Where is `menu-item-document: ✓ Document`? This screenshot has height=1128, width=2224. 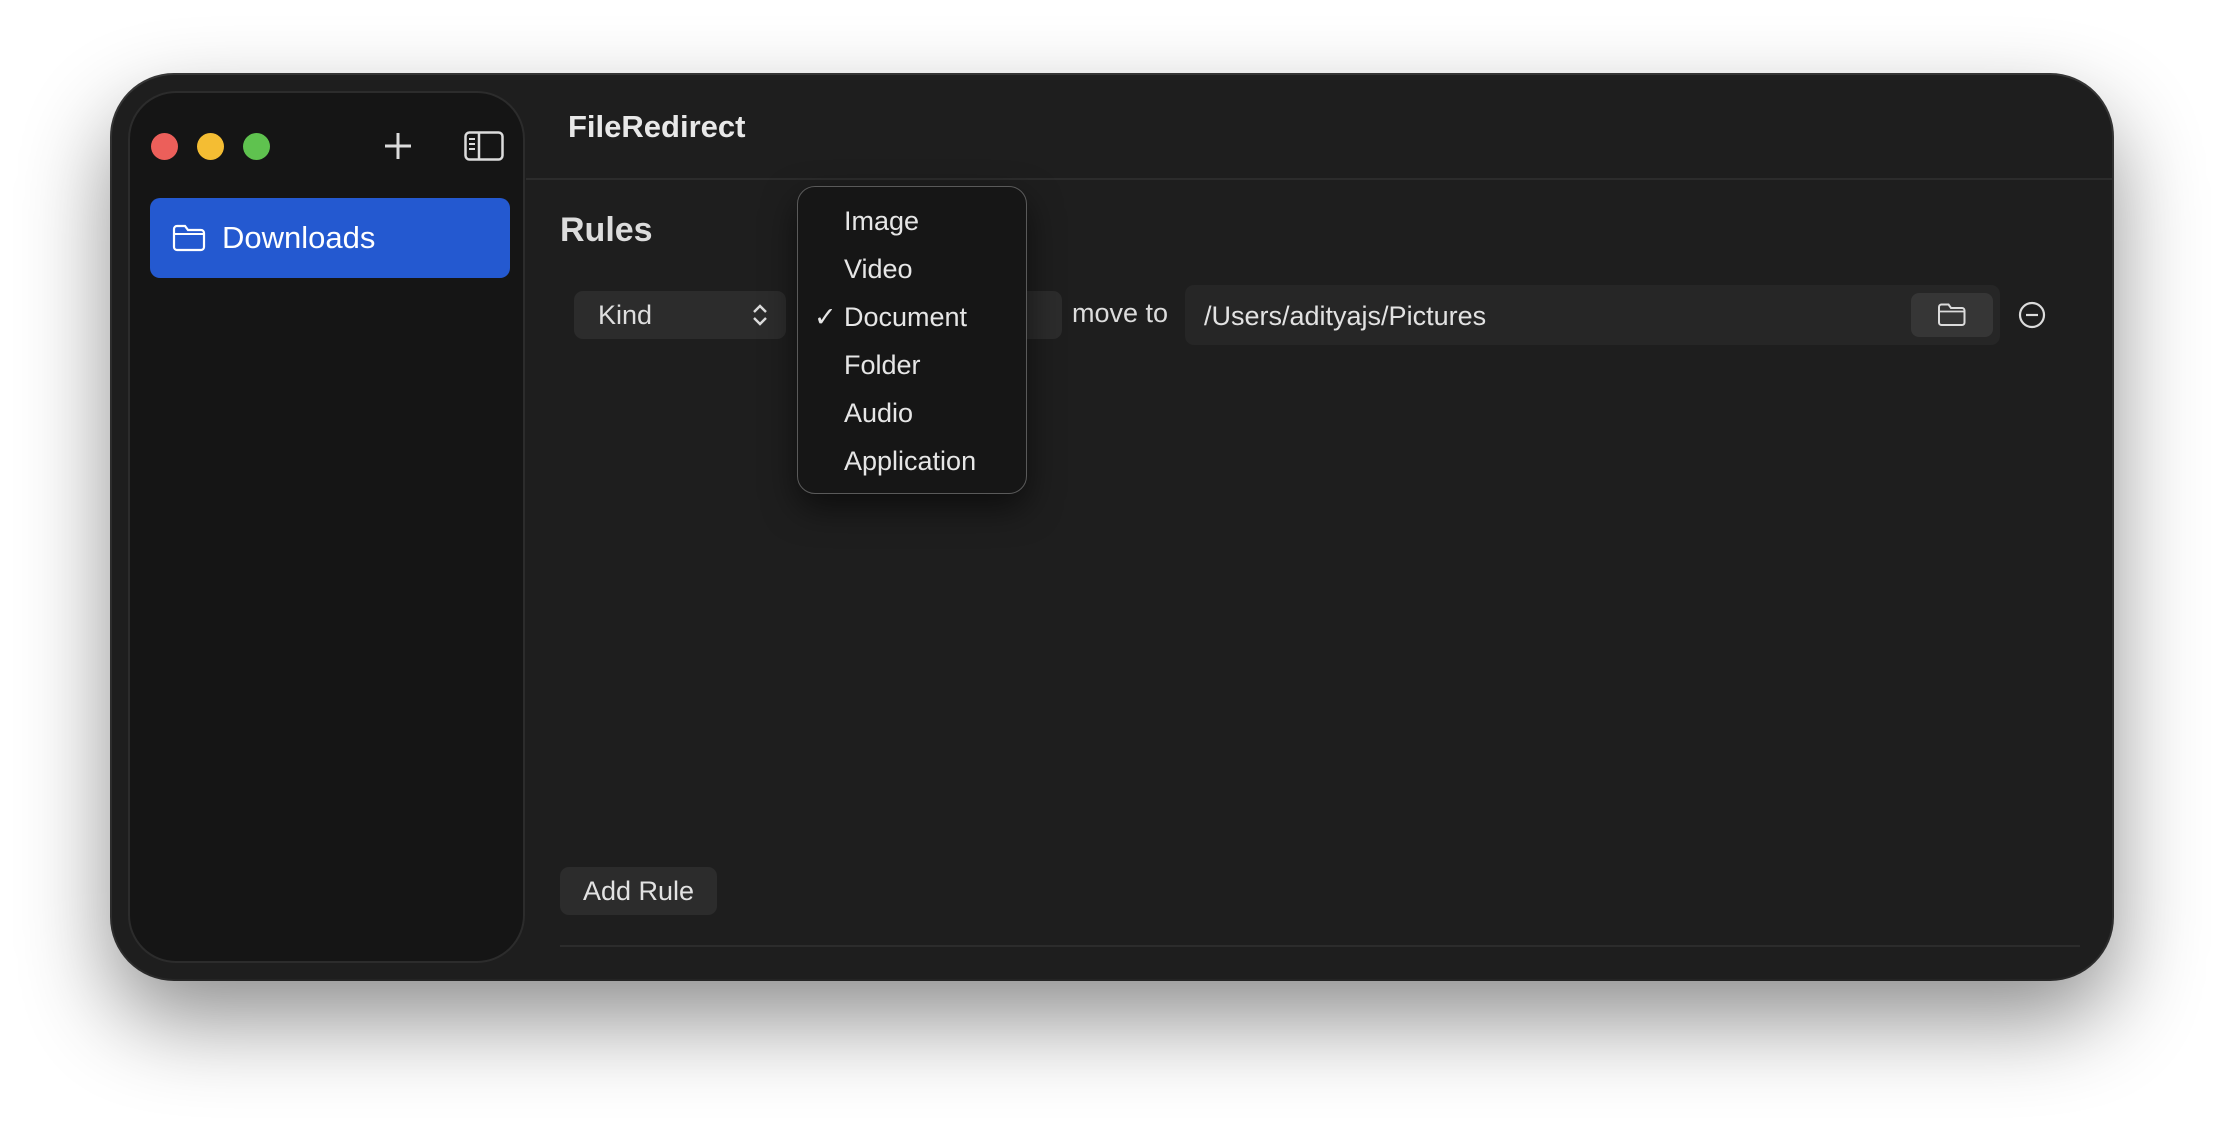 menu-item-document: ✓ Document is located at coordinates (912, 317).